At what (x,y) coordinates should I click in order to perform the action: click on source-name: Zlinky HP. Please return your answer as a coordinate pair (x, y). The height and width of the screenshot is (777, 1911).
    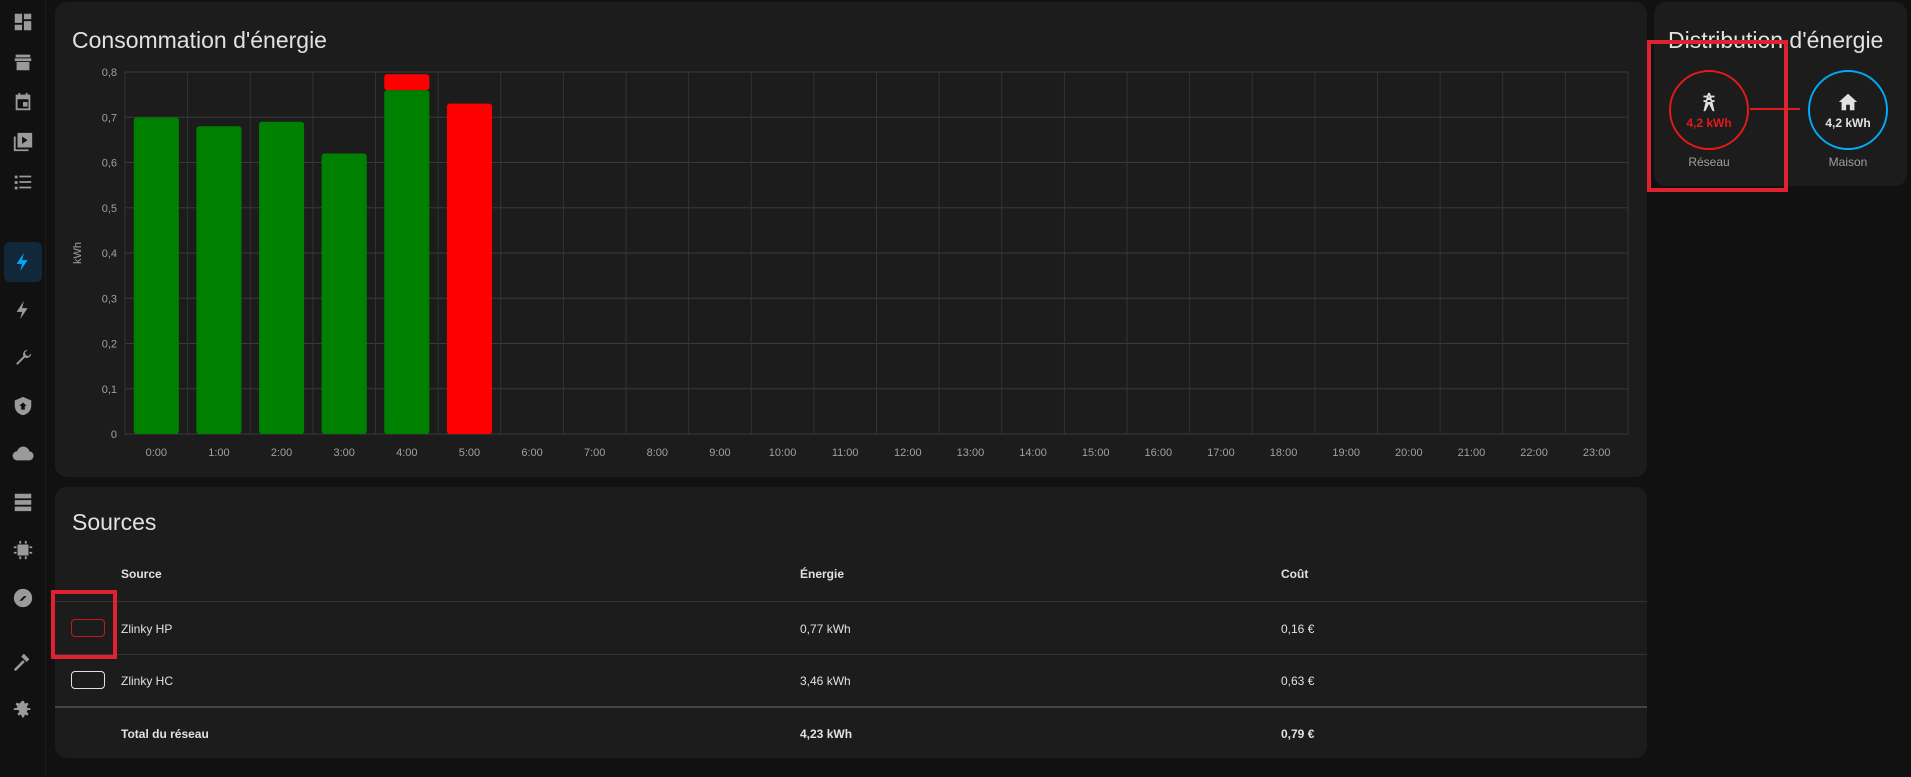
    Looking at the image, I should click on (147, 629).